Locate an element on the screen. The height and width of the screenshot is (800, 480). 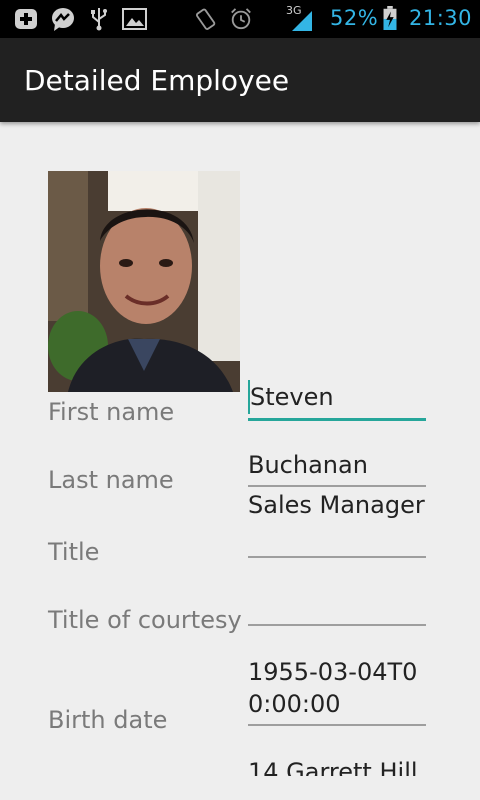
first-name-label: First name is located at coordinates (111, 412).